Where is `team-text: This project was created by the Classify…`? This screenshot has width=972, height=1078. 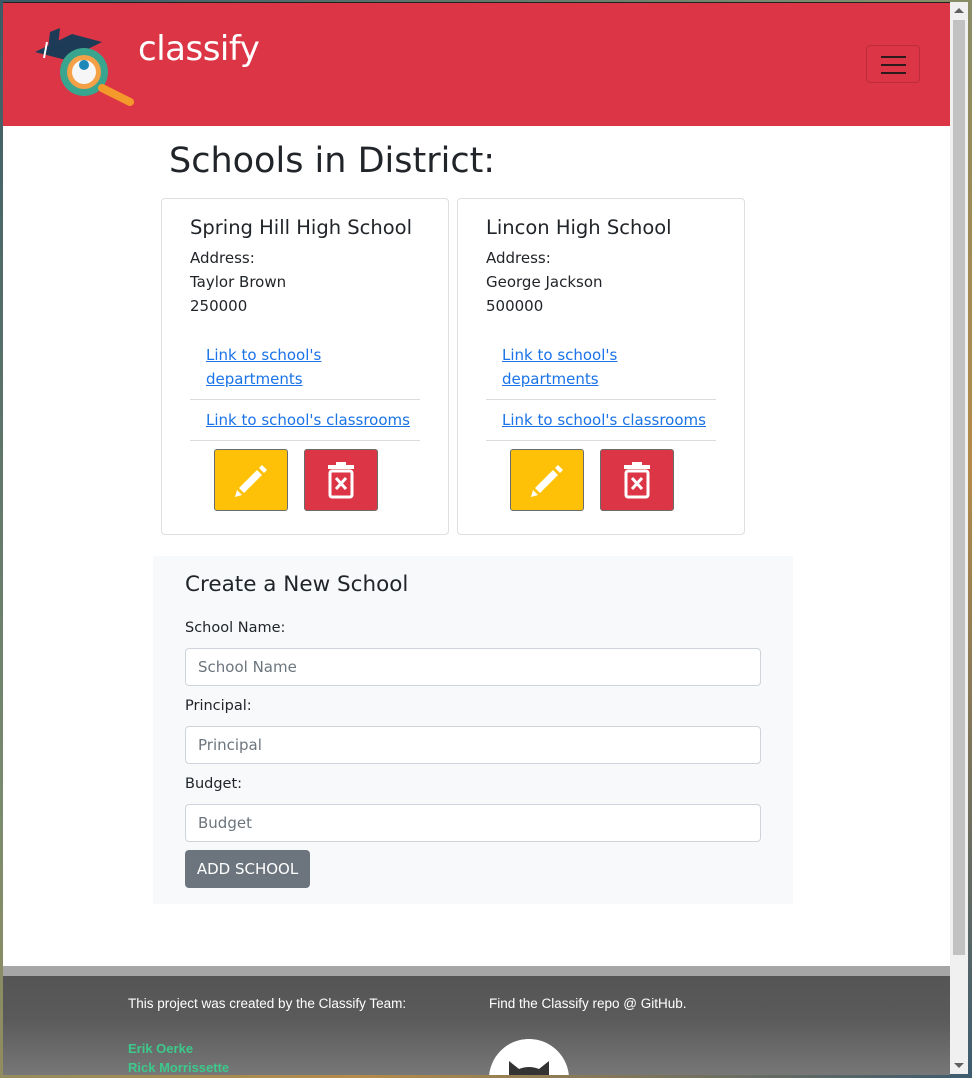 team-text: This project was created by the Classify… is located at coordinates (267, 1003).